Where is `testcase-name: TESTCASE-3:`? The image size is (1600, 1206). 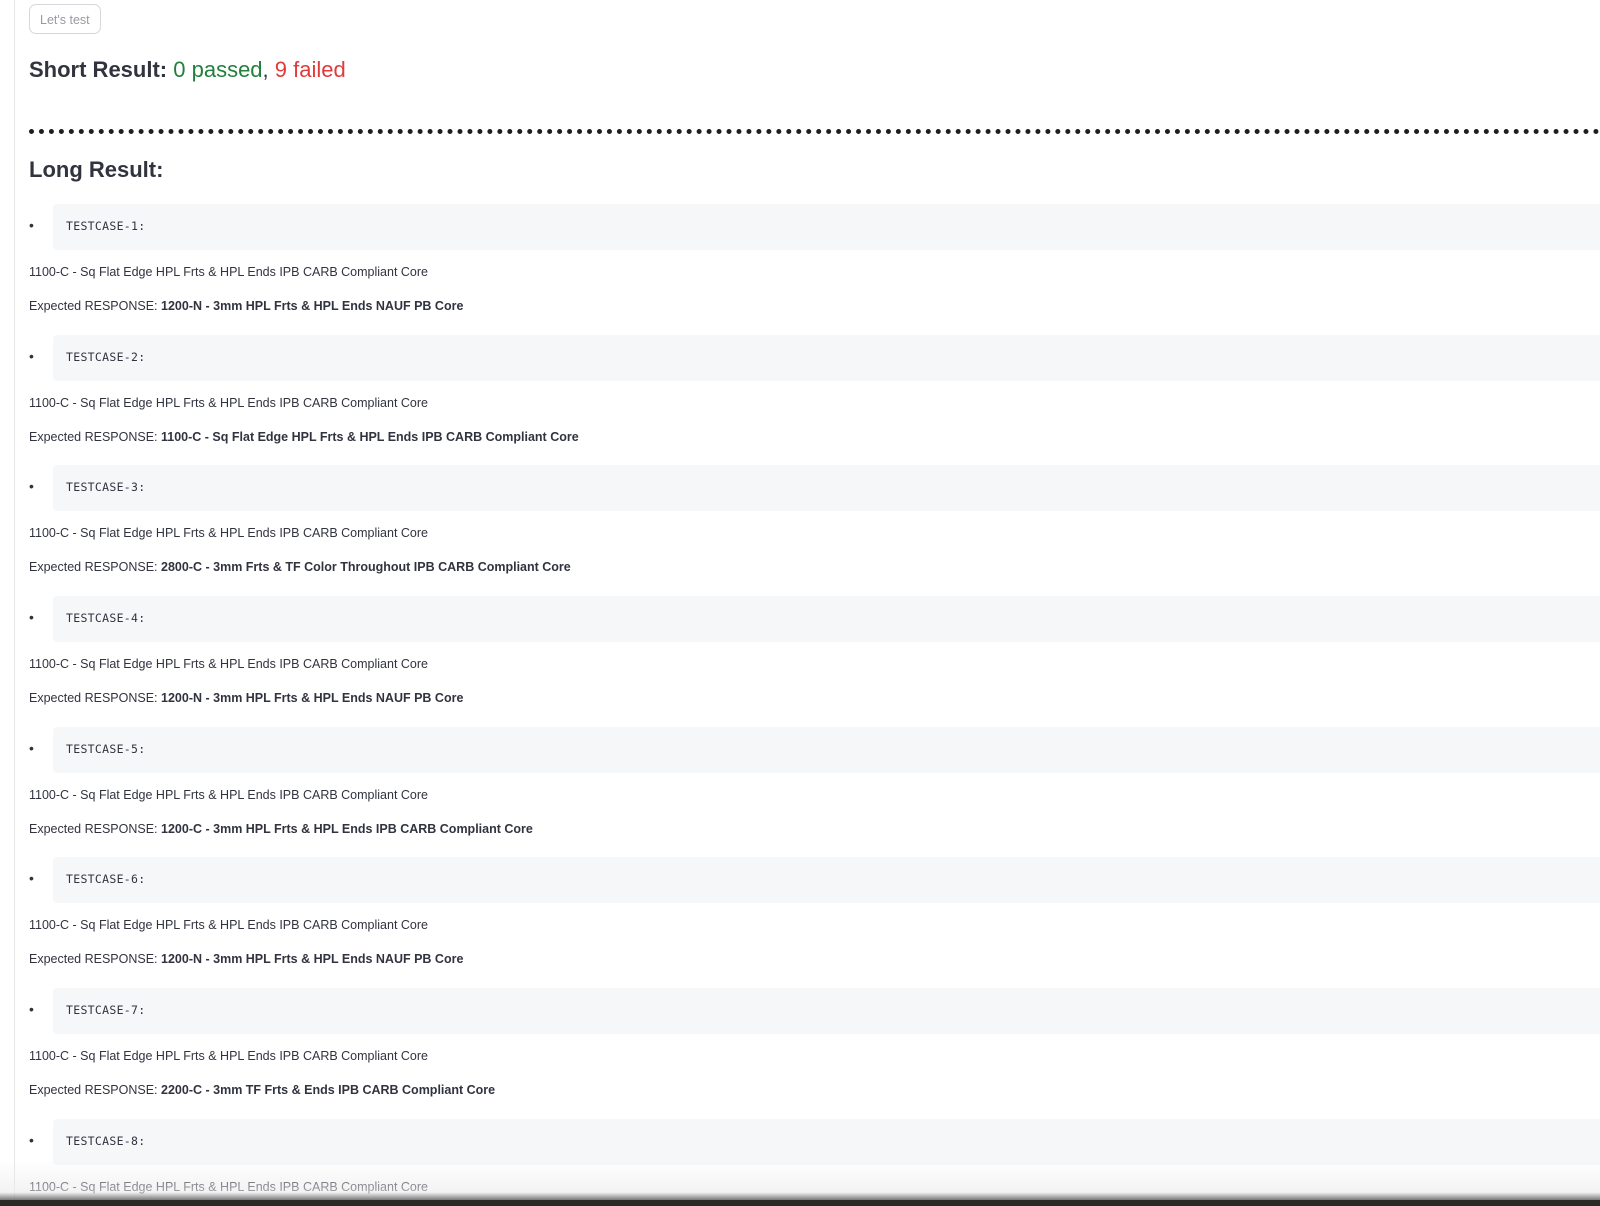 testcase-name: TESTCASE-3: is located at coordinates (106, 487).